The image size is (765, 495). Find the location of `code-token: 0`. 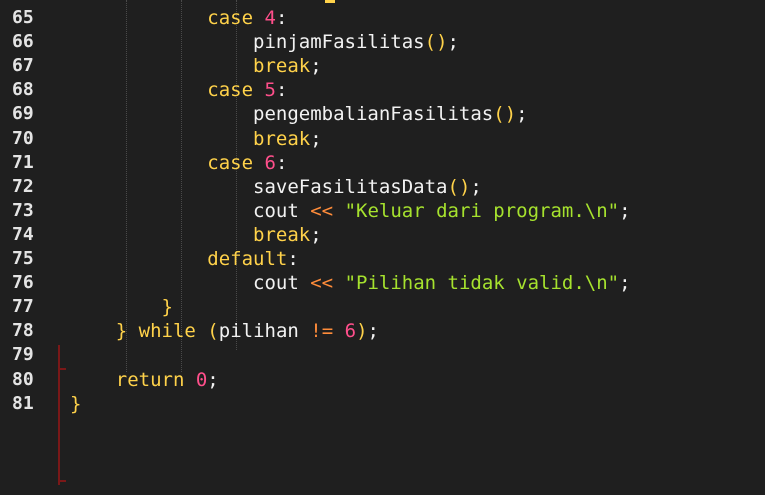

code-token: 0 is located at coordinates (201, 379).